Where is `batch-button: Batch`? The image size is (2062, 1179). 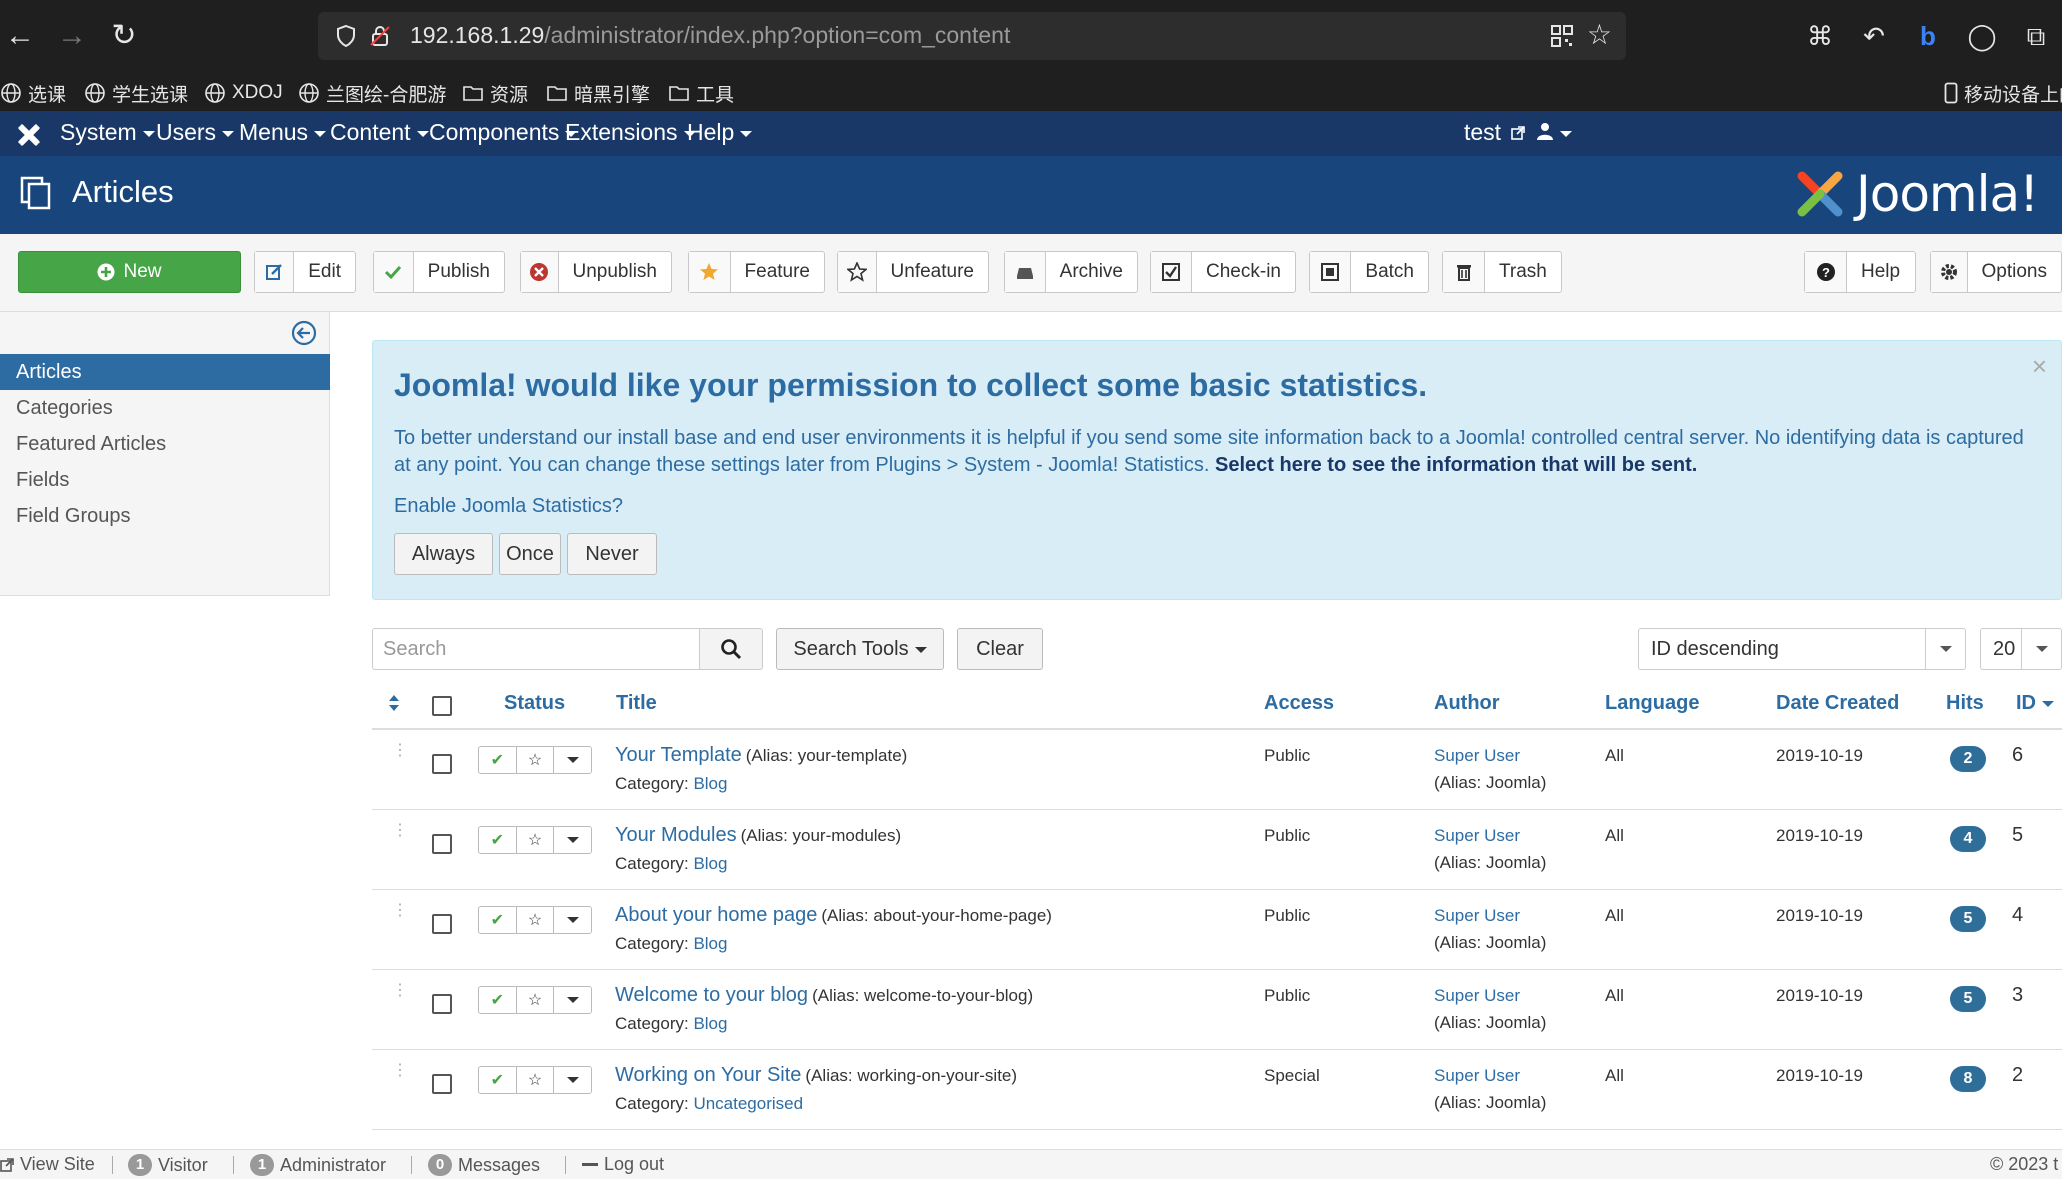
batch-button: Batch is located at coordinates (1369, 272).